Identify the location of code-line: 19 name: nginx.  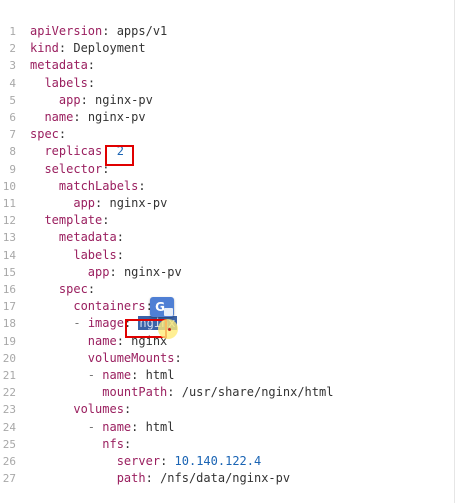
(225, 341).